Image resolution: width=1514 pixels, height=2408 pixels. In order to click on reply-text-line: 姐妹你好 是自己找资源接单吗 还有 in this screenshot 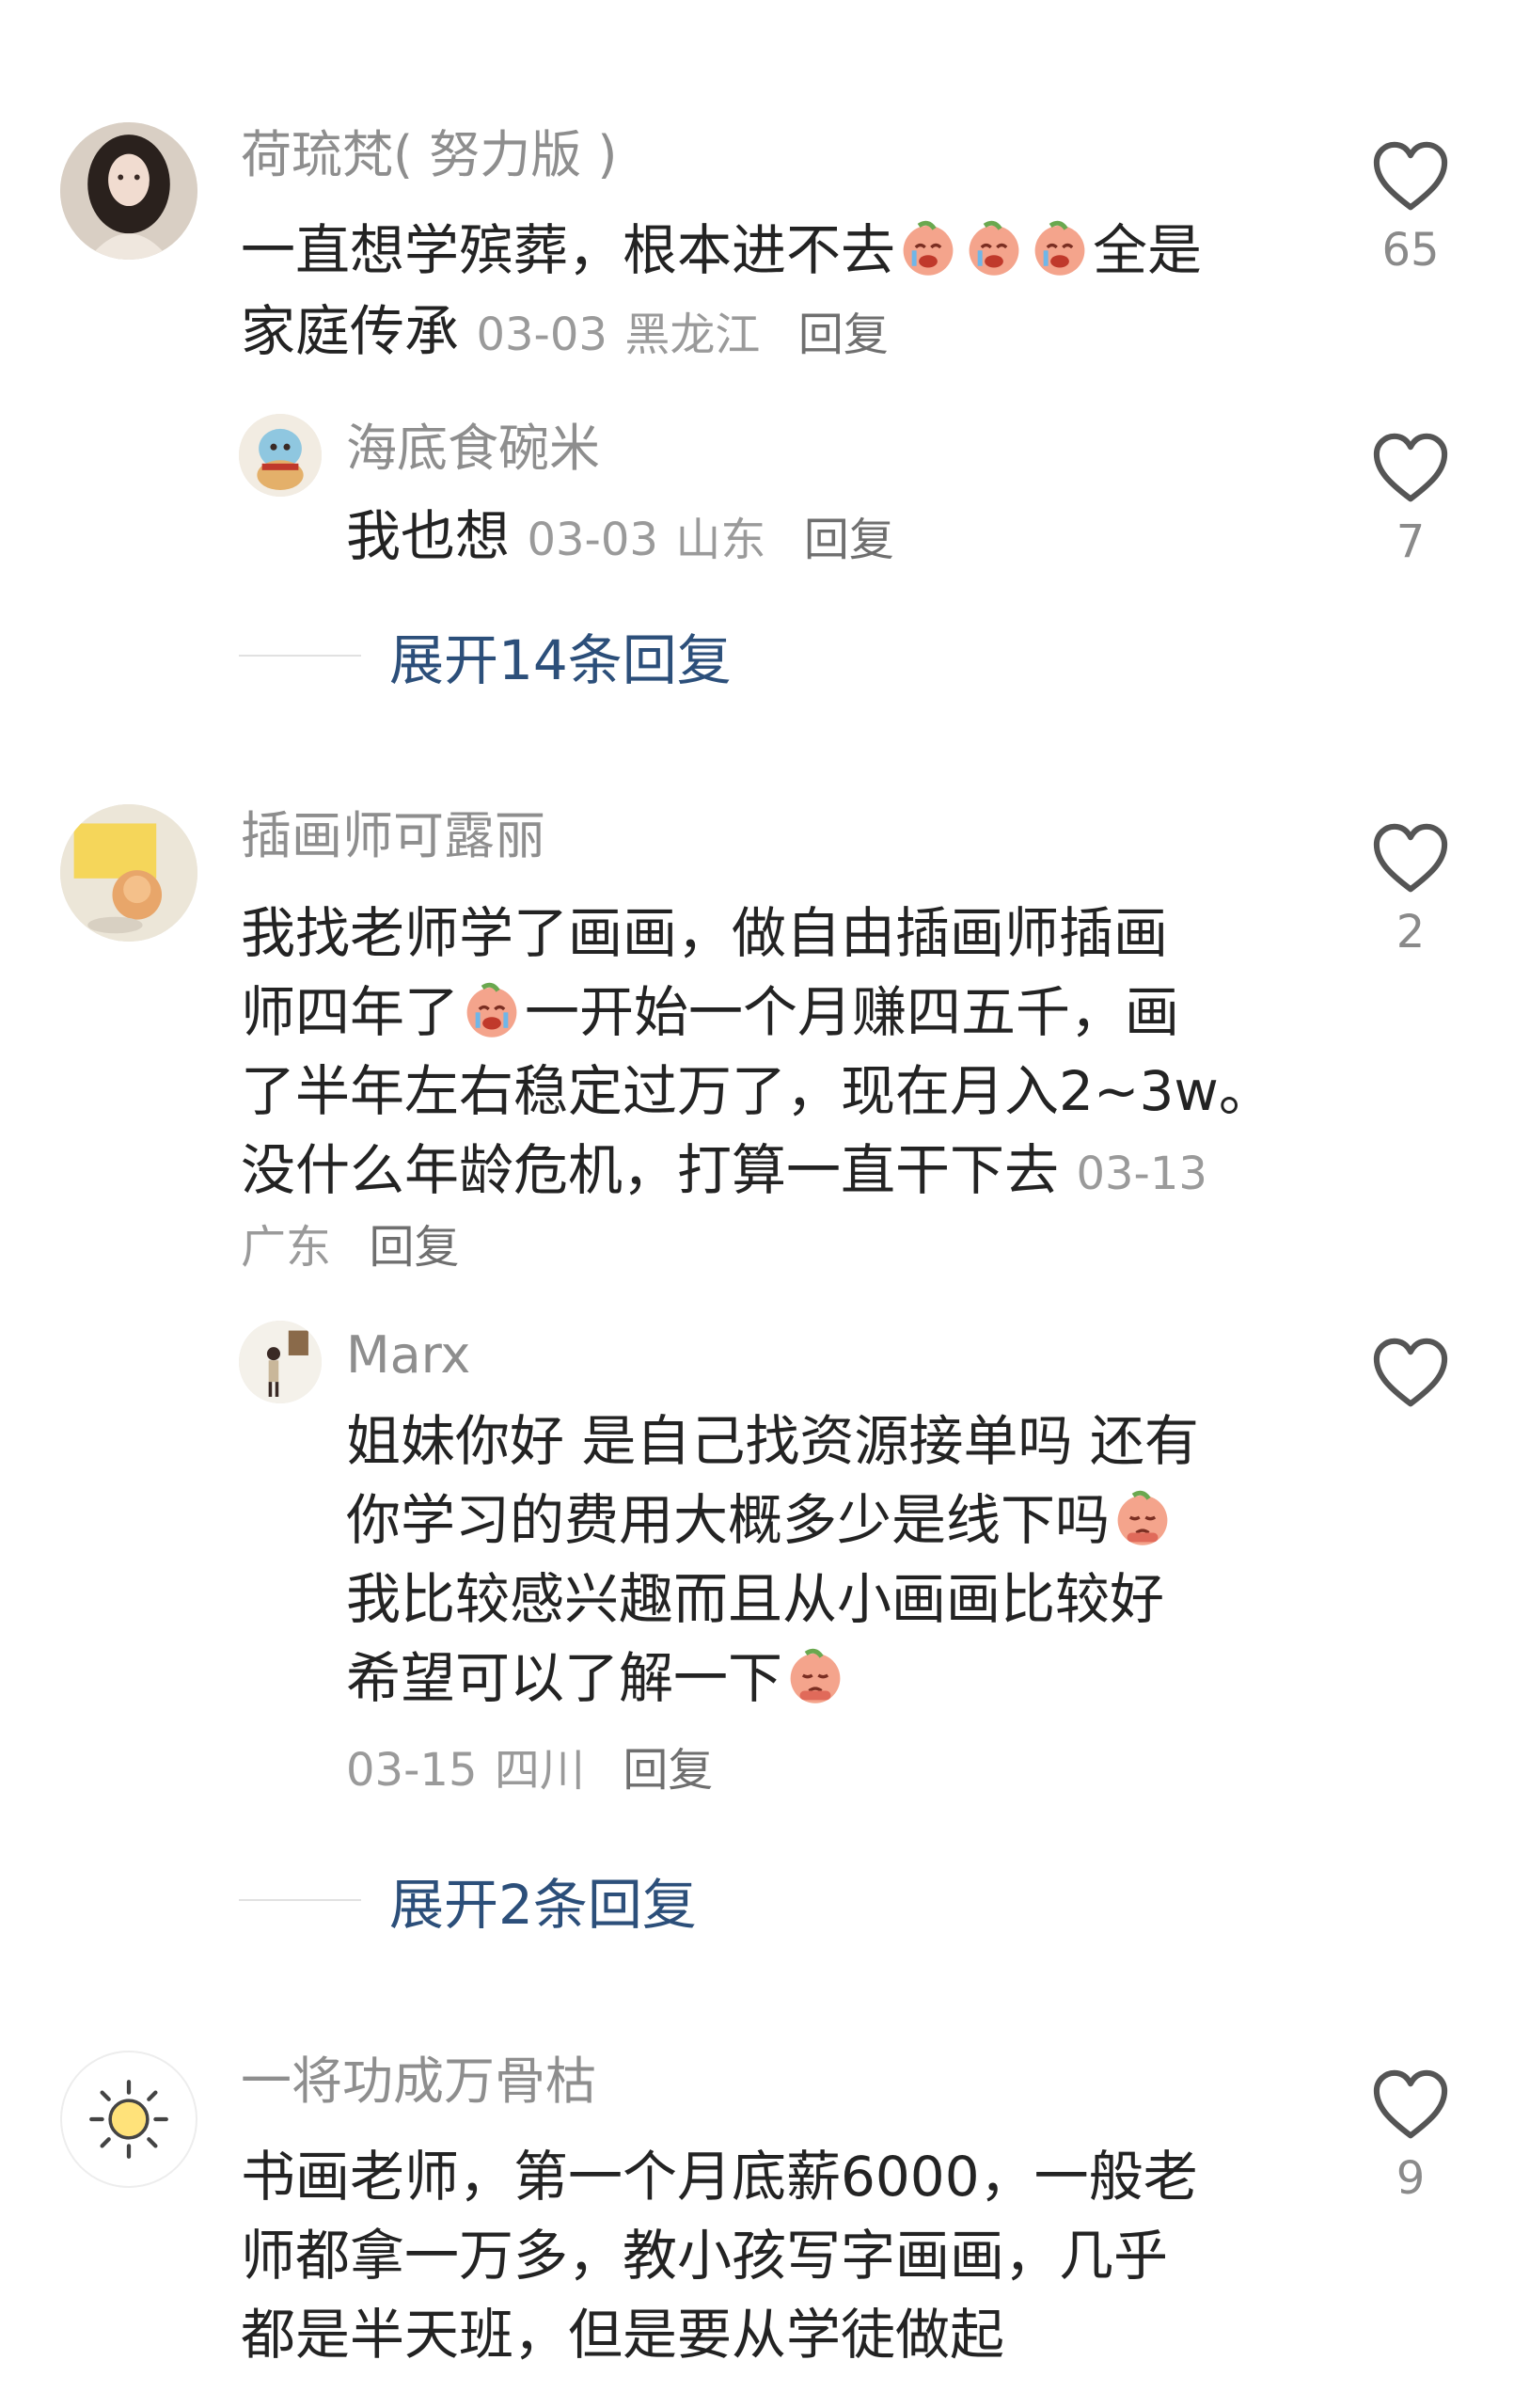, I will do `click(772, 1441)`.